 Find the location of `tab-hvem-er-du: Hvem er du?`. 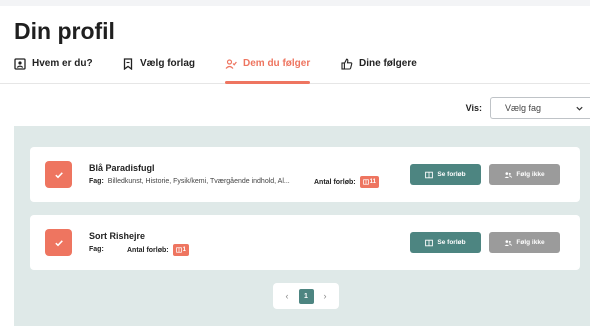

tab-hvem-er-du: Hvem er du? is located at coordinates (53, 71).